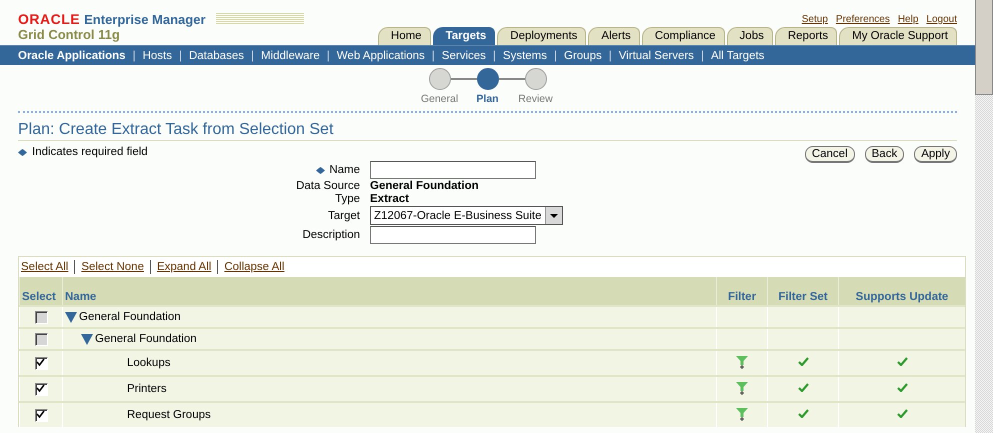 The image size is (993, 433). I want to click on form-label: Name, so click(344, 170).